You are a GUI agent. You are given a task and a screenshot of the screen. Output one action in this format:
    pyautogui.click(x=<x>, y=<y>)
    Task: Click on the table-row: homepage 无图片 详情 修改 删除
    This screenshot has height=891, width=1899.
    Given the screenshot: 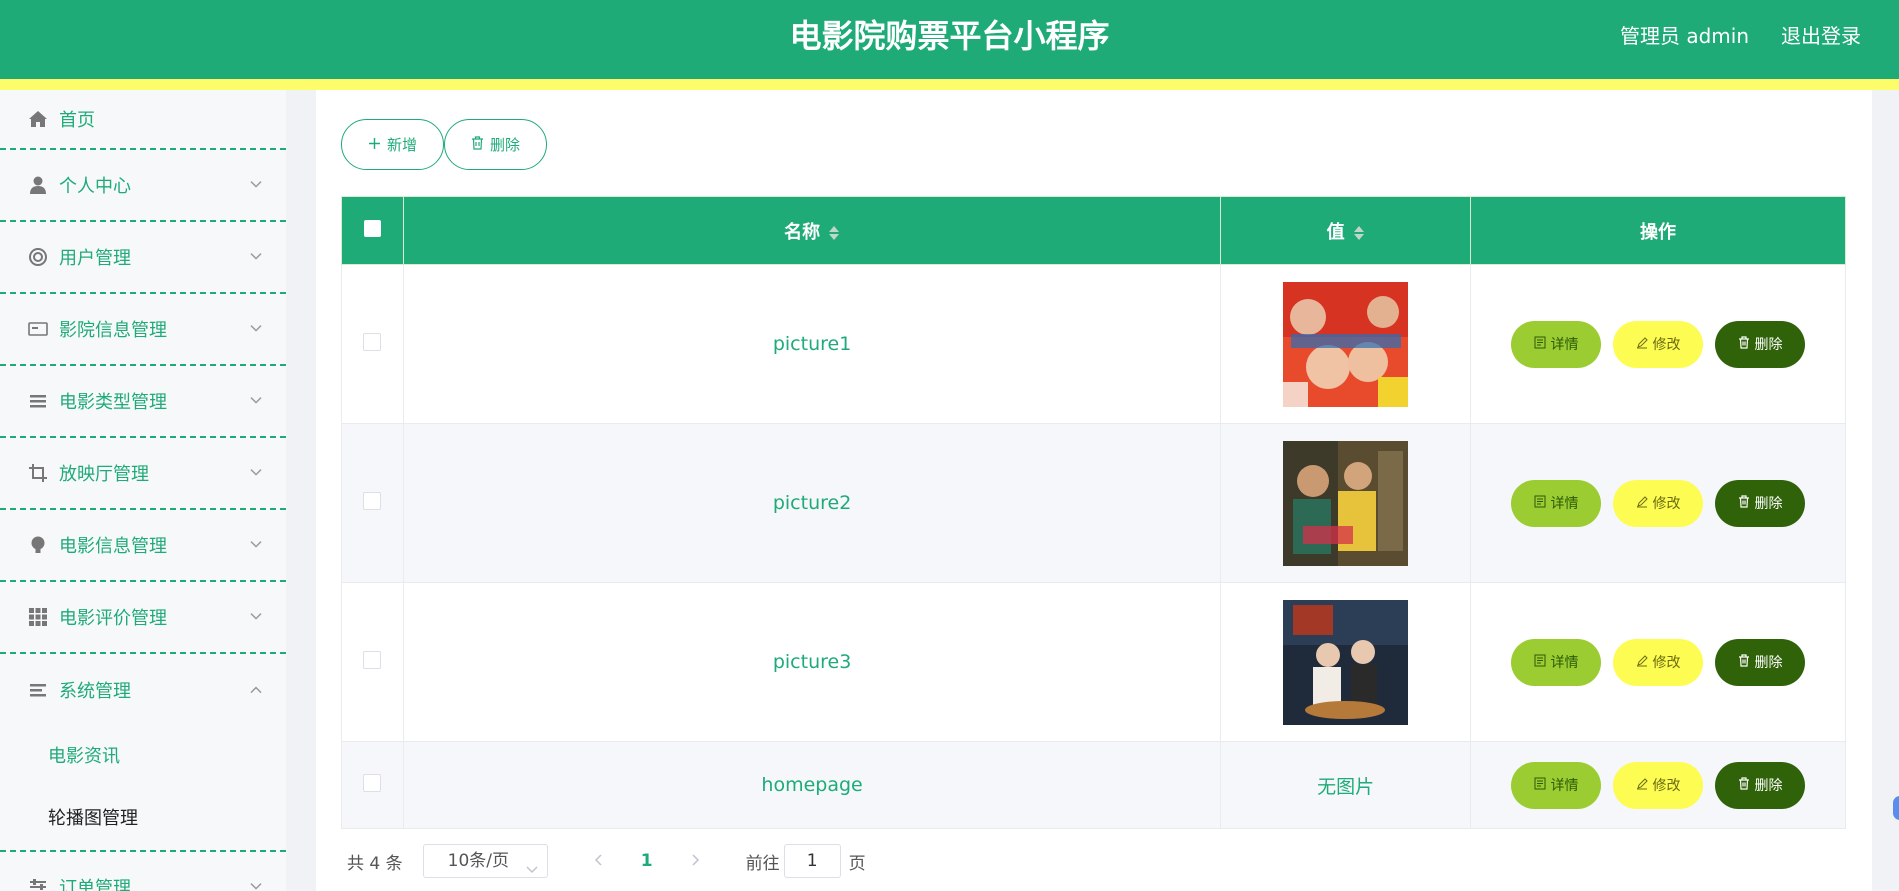 What is the action you would take?
    pyautogui.click(x=1093, y=785)
    